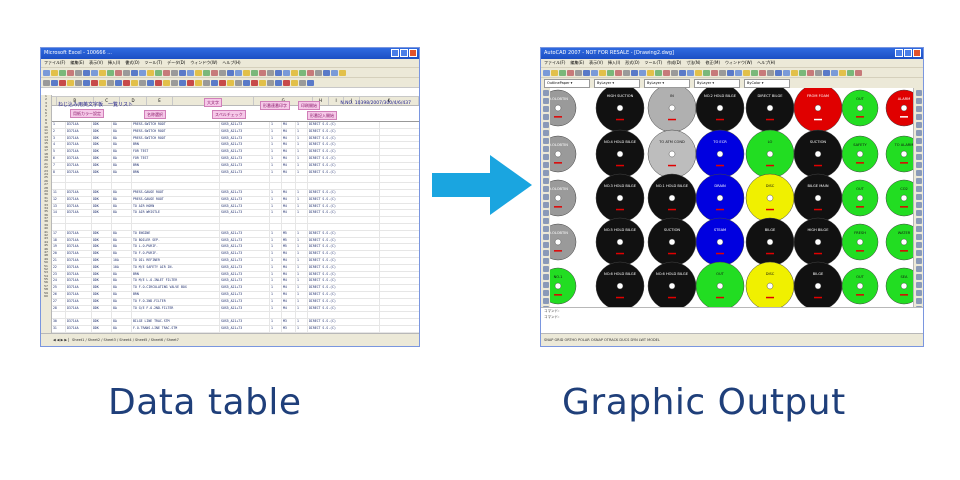  I want to click on cad-menu-item-9: ウィンドウ(W), so click(738, 63).